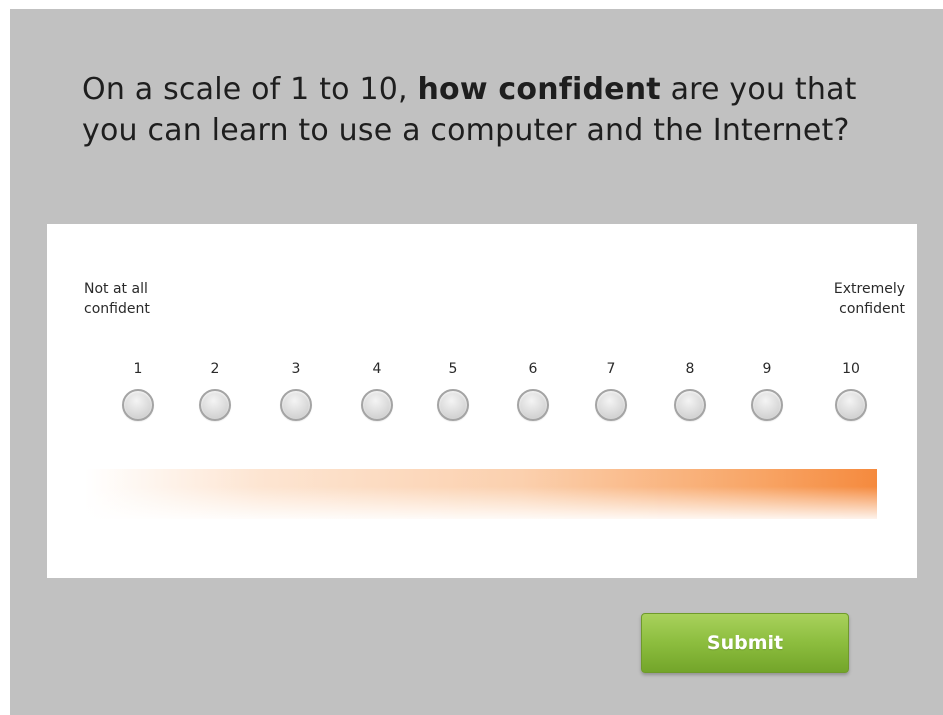 The height and width of the screenshot is (715, 943). What do you see at coordinates (533, 369) in the screenshot?
I see `rating-number: 6` at bounding box center [533, 369].